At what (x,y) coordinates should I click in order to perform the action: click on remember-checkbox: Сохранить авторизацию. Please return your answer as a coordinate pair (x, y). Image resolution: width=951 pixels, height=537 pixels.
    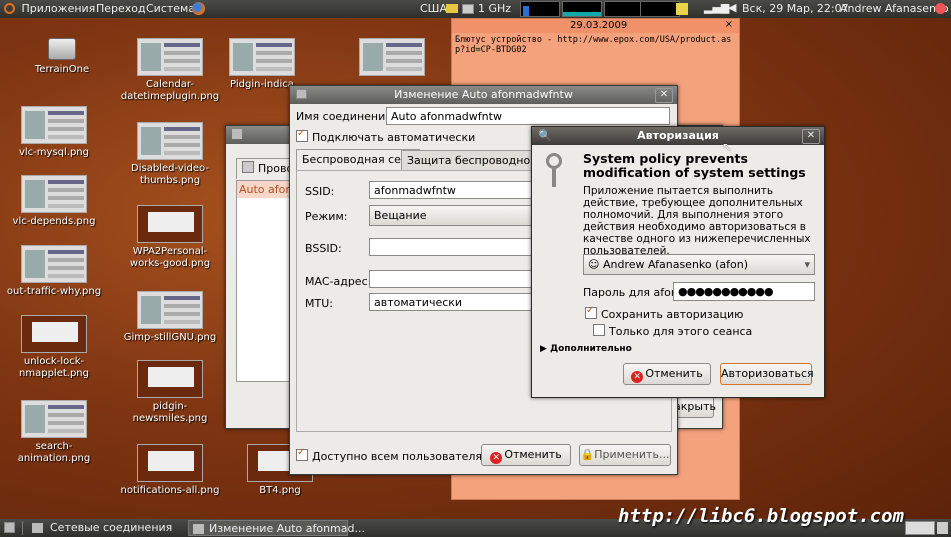
    Looking at the image, I should click on (664, 313).